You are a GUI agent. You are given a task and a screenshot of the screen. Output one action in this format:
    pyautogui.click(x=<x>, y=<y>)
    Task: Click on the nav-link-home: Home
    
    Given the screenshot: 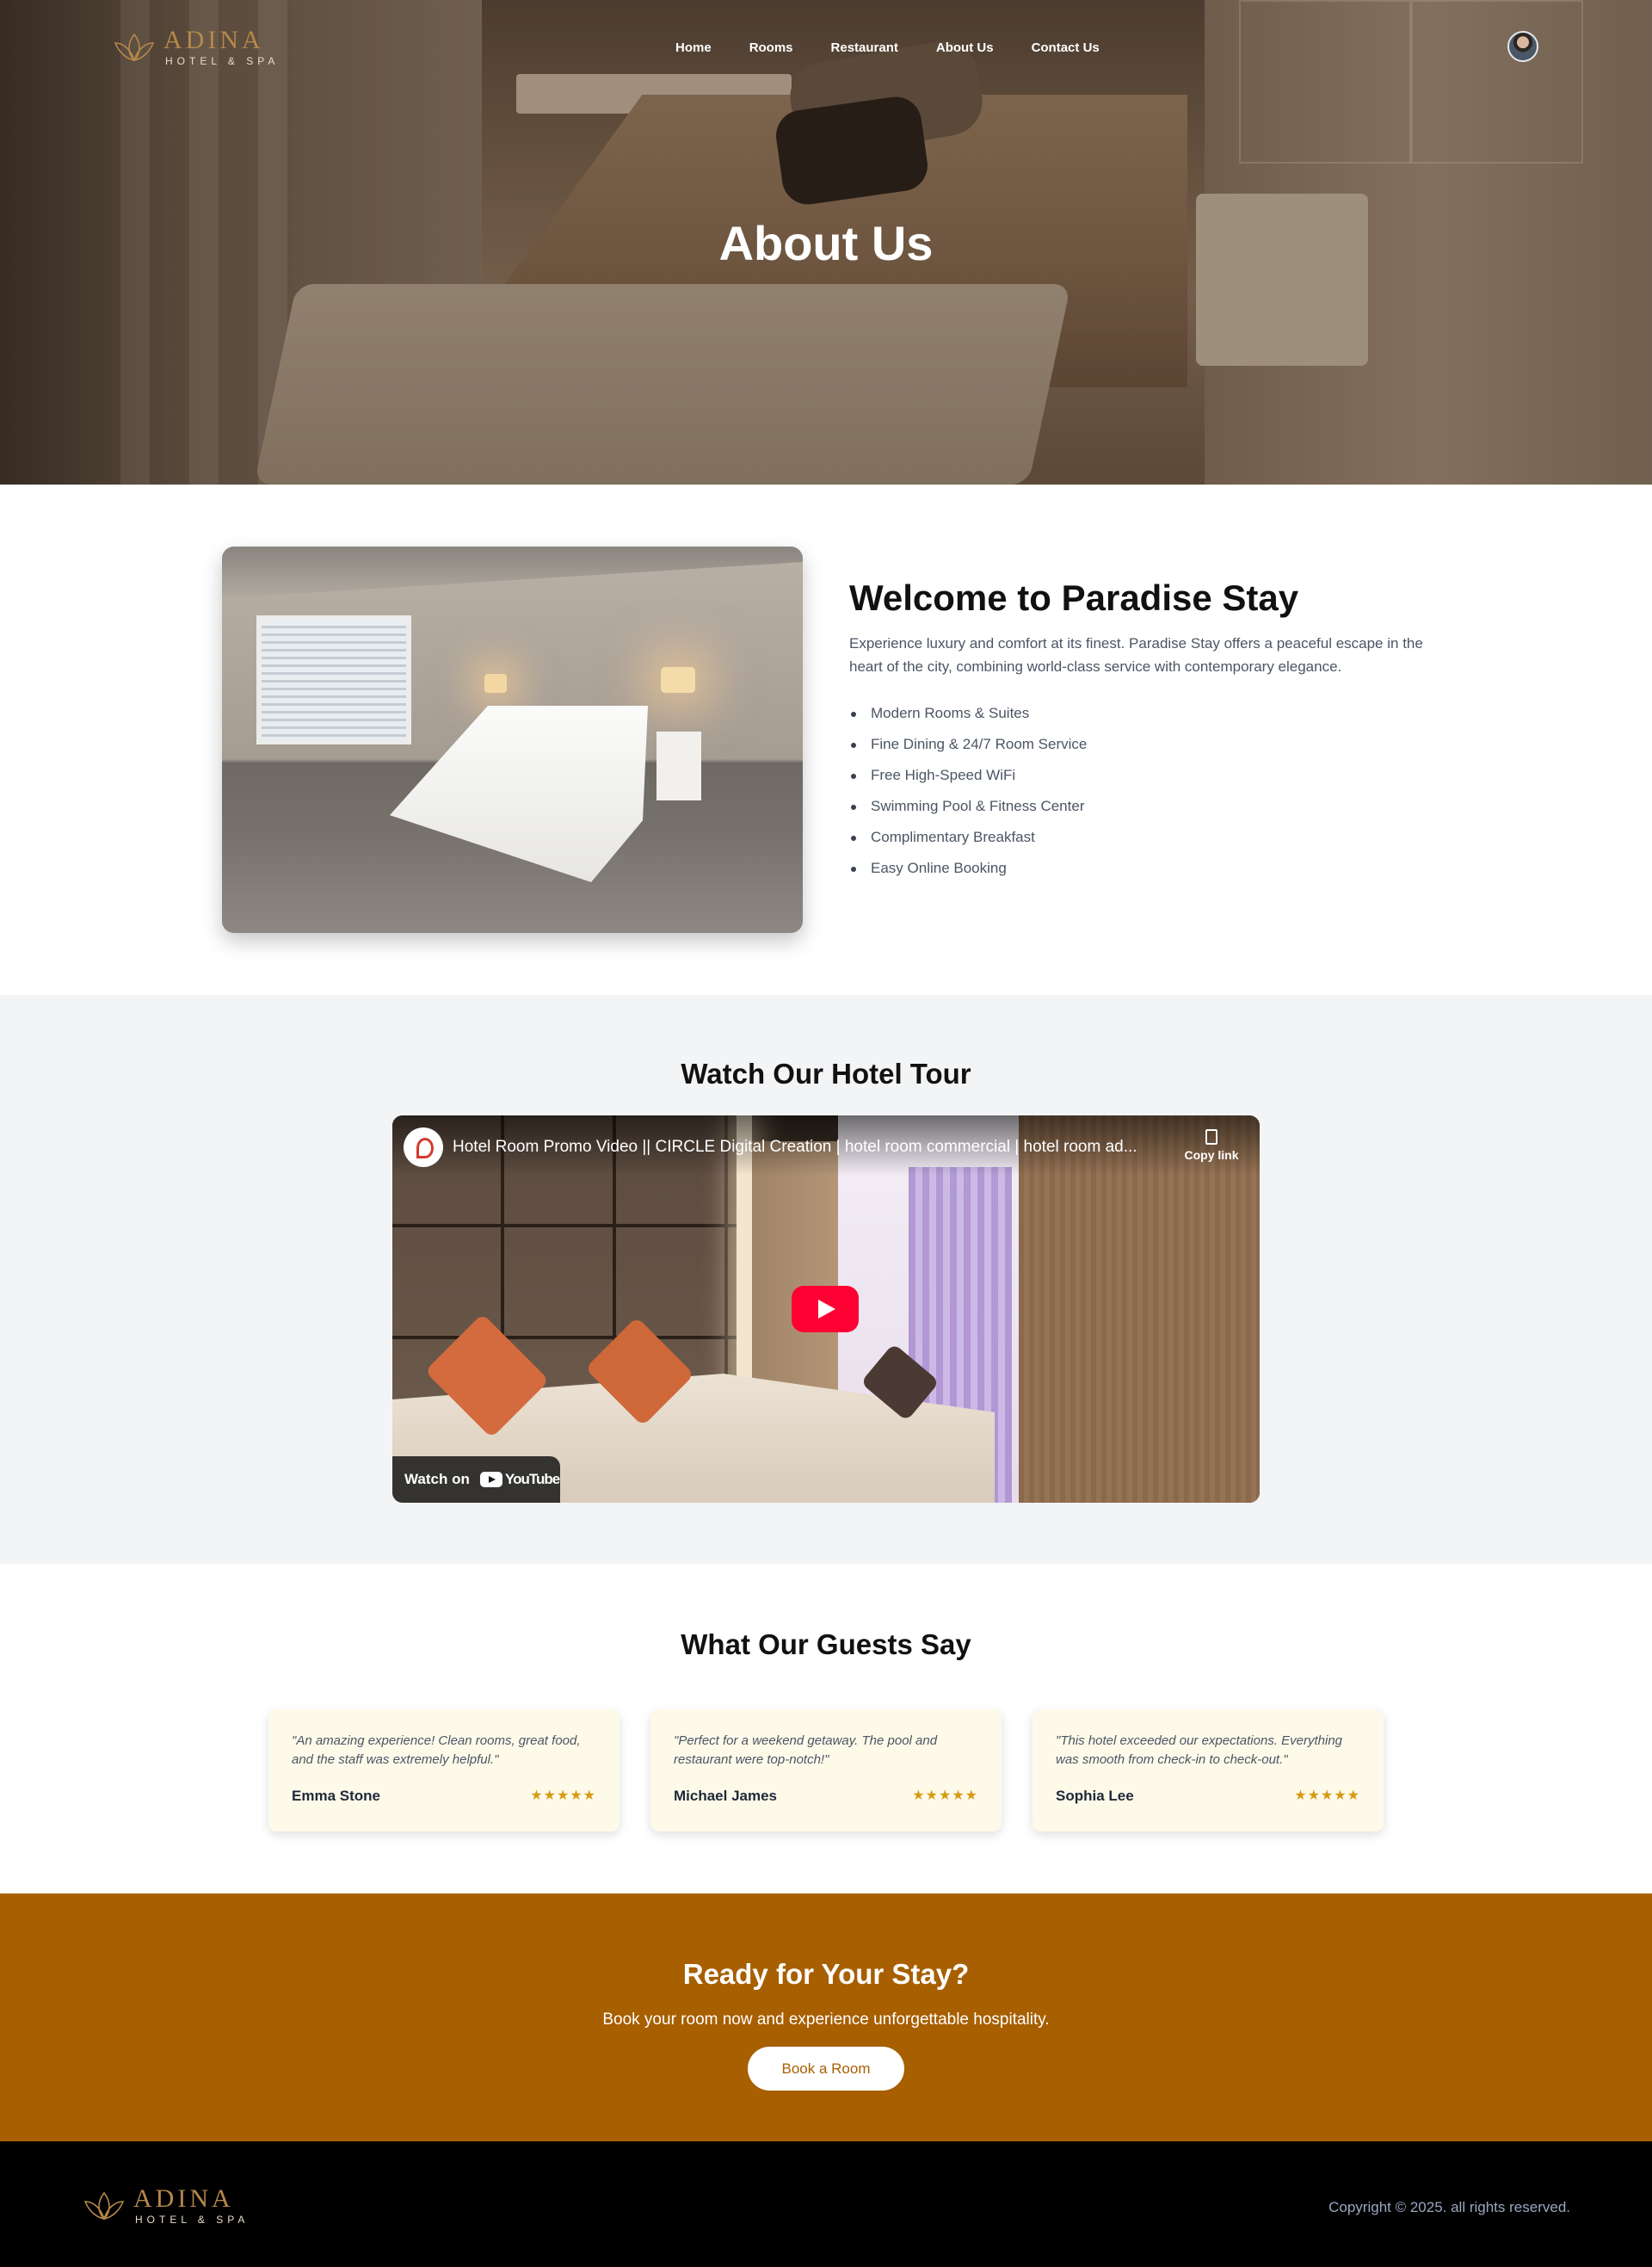 What is the action you would take?
    pyautogui.click(x=693, y=48)
    